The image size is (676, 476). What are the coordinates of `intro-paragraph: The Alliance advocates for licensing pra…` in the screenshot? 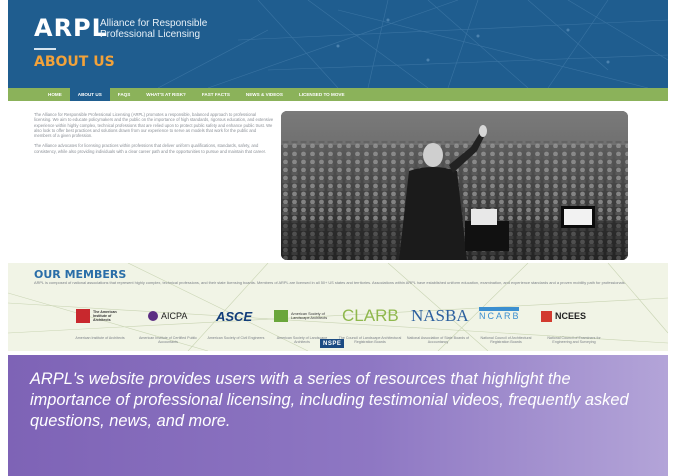 It's located at (150, 148).